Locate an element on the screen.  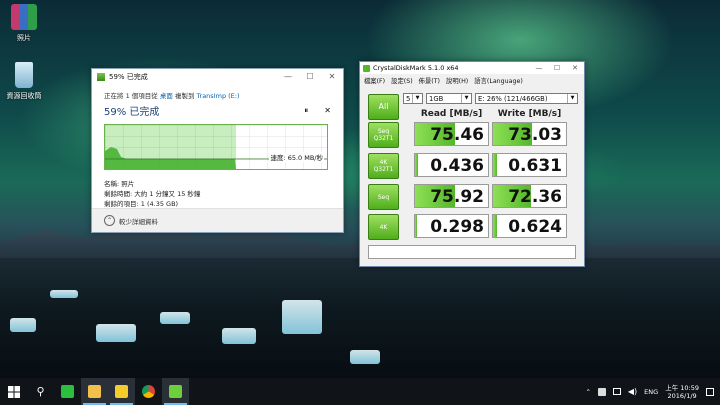
volume-icon: ◀) is located at coordinates (632, 391).